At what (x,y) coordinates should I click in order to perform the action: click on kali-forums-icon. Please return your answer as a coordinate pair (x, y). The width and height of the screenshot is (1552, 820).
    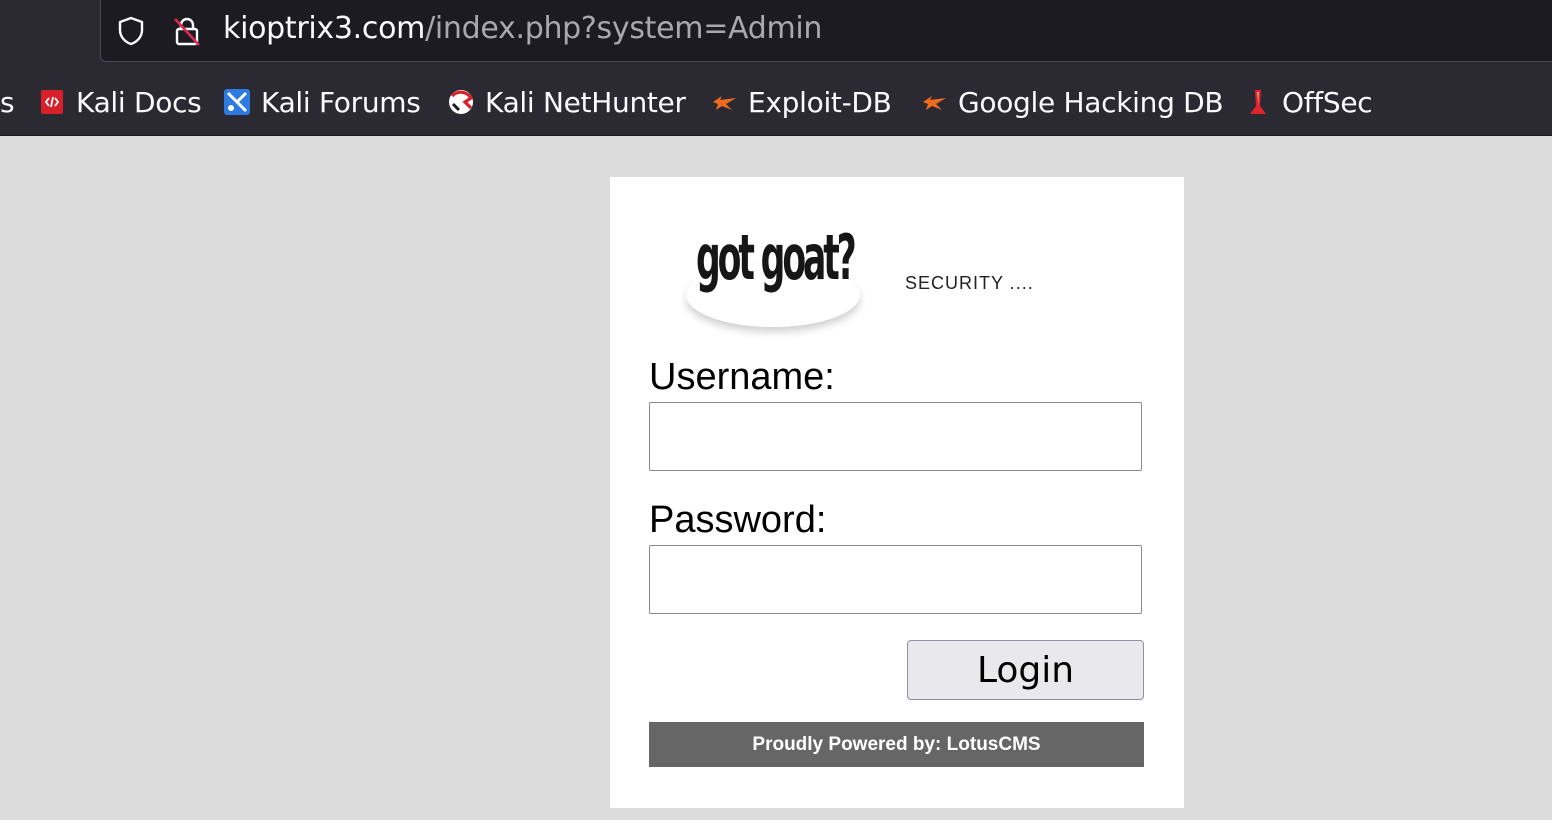
    Looking at the image, I should click on (237, 102).